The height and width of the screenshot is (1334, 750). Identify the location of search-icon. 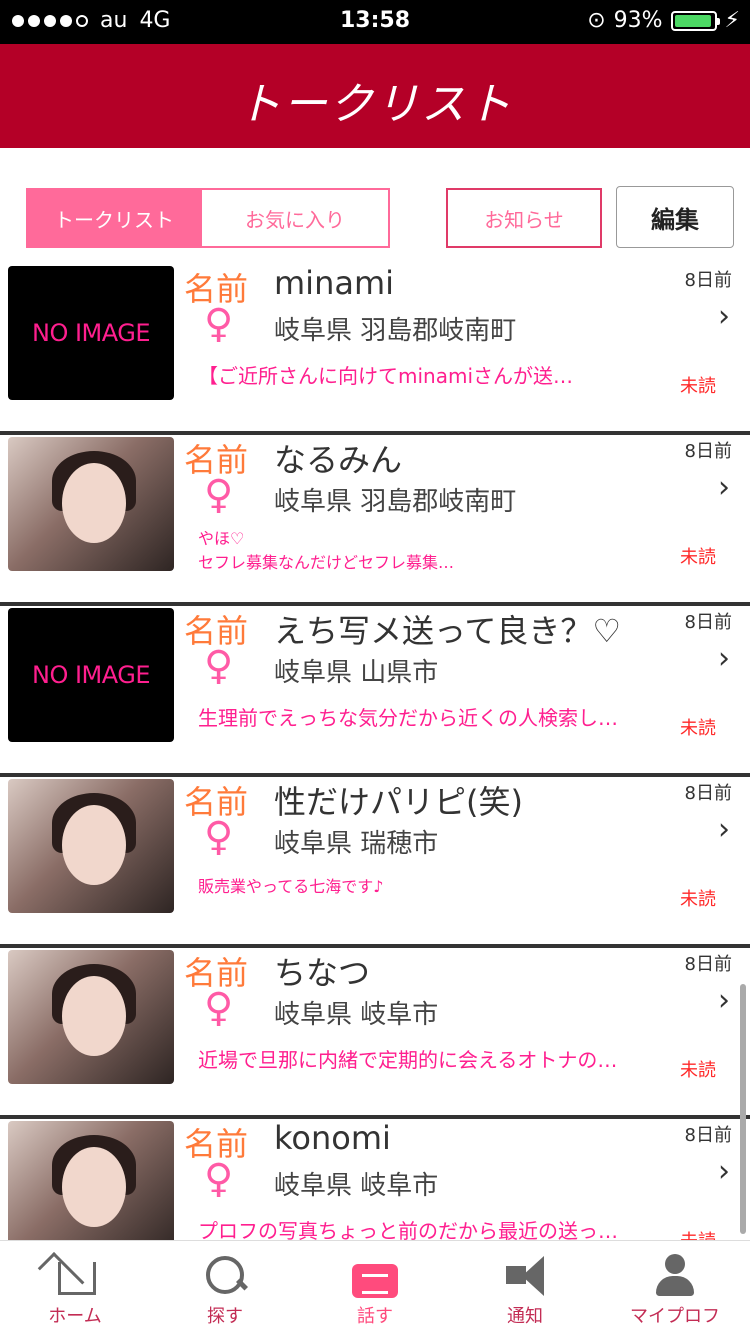
(225, 1275).